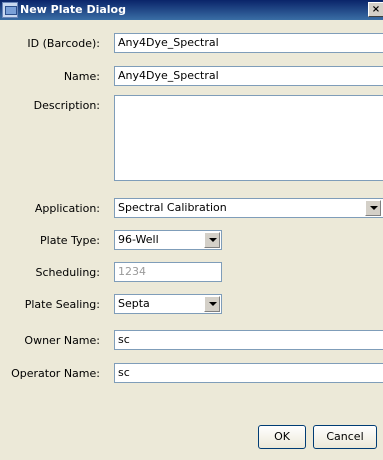 This screenshot has height=460, width=383. What do you see at coordinates (248, 43) in the screenshot?
I see `id-field: Any4Dye_Spectral` at bounding box center [248, 43].